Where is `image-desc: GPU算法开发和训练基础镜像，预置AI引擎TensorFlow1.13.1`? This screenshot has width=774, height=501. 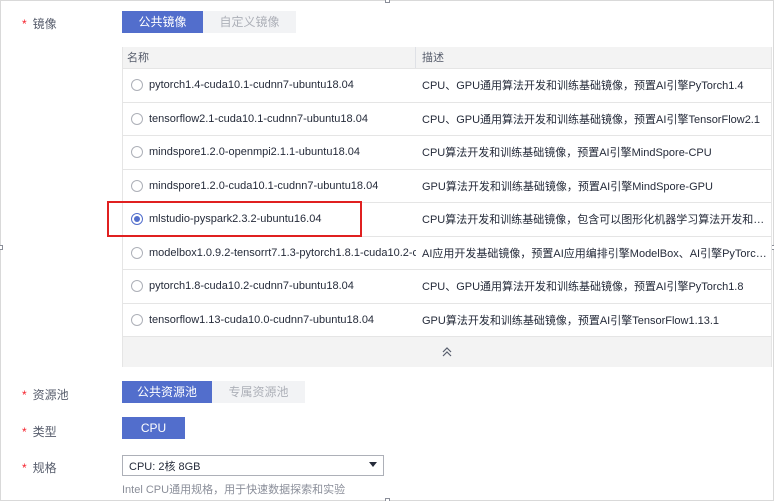
image-desc: GPU算法开发和训练基础镜像，预置AI引擎TensorFlow1.13.1 is located at coordinates (571, 320).